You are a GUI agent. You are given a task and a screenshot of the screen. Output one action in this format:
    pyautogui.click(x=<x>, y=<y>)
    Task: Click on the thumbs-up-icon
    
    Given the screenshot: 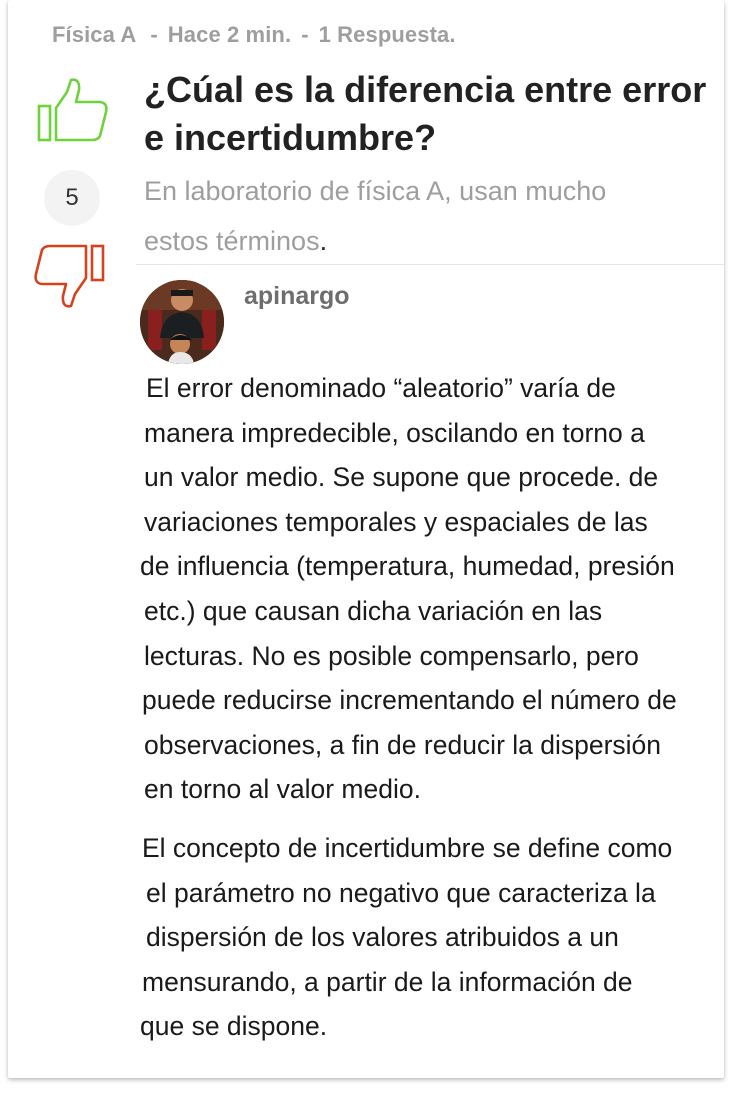 What is the action you would take?
    pyautogui.click(x=73, y=110)
    